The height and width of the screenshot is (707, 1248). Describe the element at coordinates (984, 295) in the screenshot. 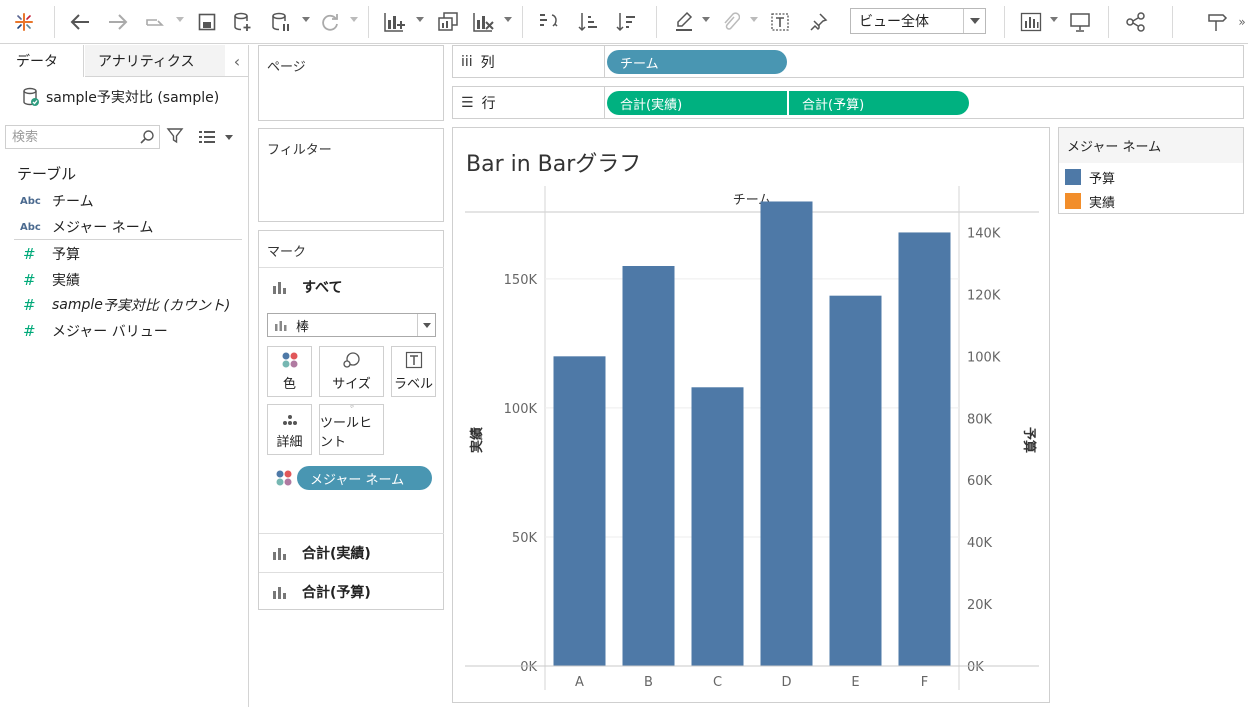

I see `right-axis-tick-label: 120K` at that location.